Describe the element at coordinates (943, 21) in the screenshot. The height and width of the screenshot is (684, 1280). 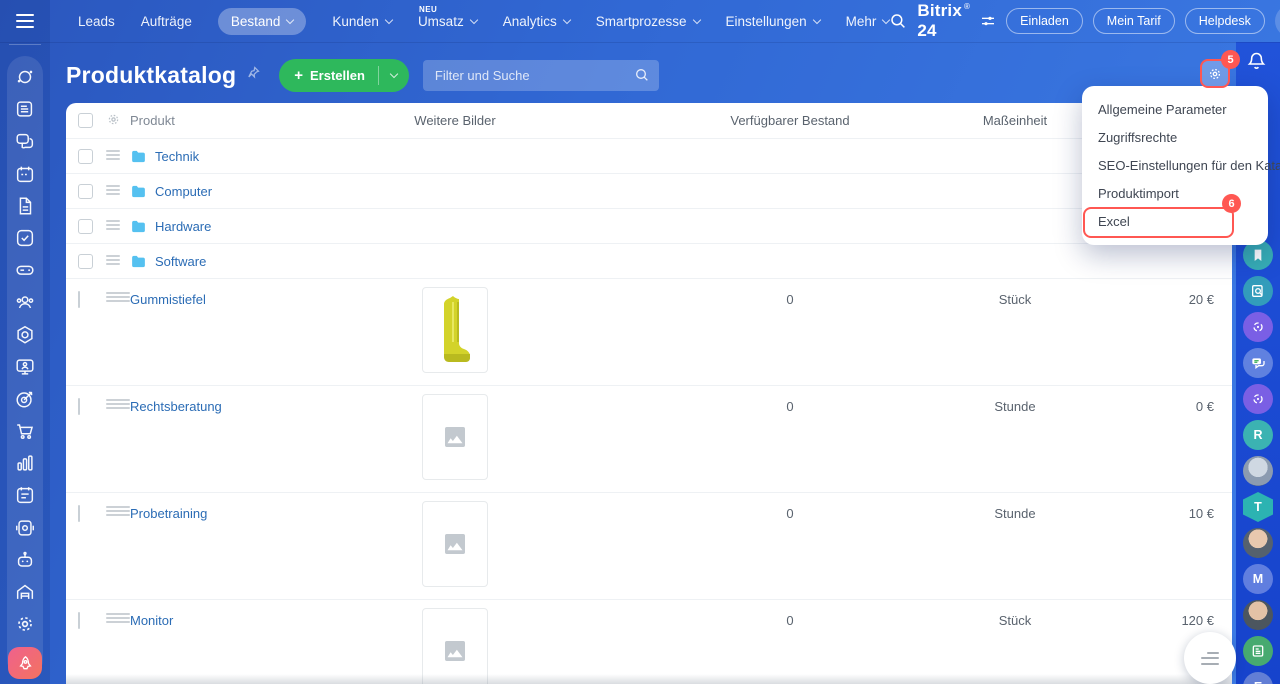
I see `bitrix24-logo: Bitrix 24 ®` at that location.